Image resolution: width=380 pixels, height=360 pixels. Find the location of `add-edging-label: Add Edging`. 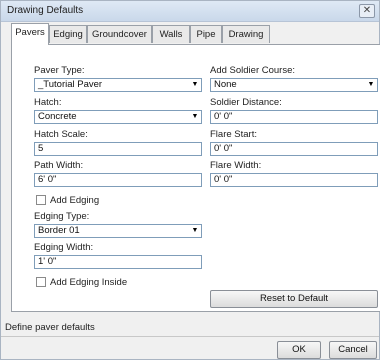

add-edging-label: Add Edging is located at coordinates (75, 200).